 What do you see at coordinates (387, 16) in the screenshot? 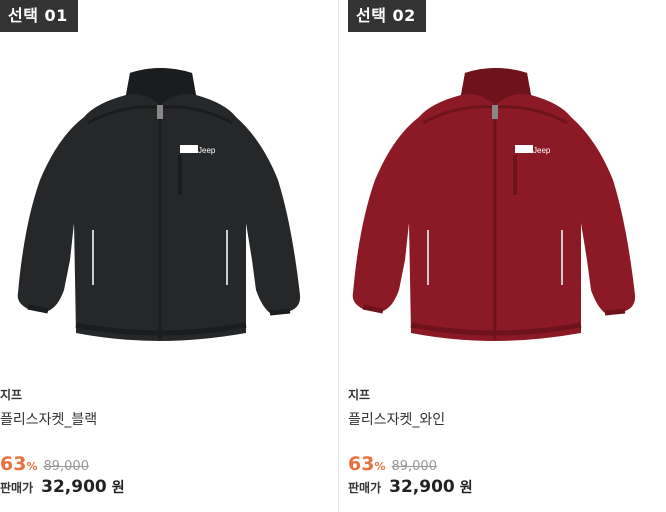
I see `option-badge: 선택 02` at bounding box center [387, 16].